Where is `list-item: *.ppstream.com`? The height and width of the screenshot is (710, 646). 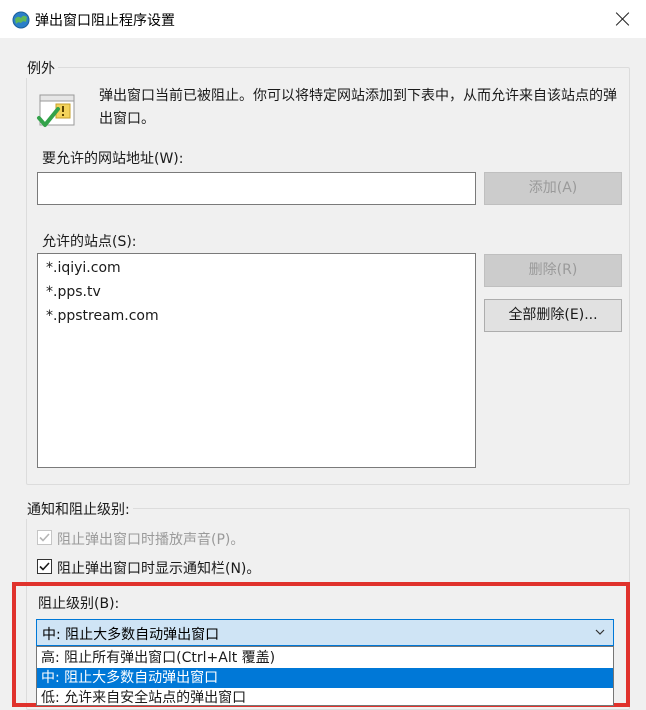 list-item: *.ppstream.com is located at coordinates (102, 316).